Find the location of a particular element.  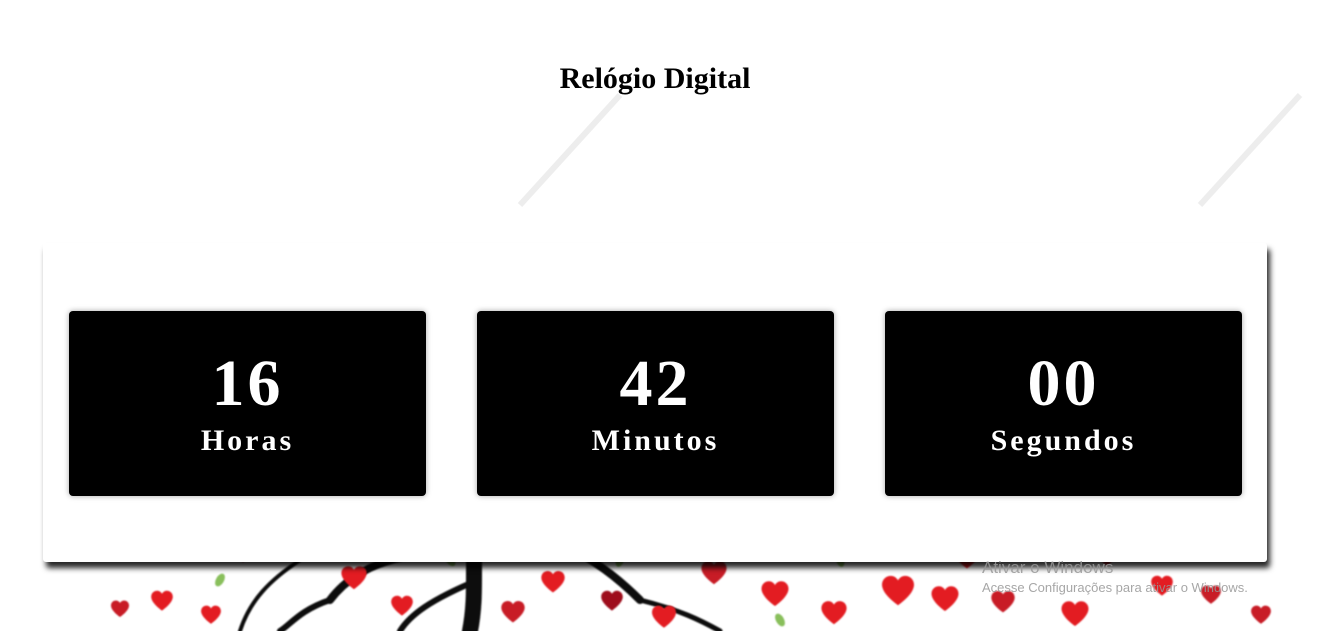

minutes-box: 42 Minutos is located at coordinates (655, 403).